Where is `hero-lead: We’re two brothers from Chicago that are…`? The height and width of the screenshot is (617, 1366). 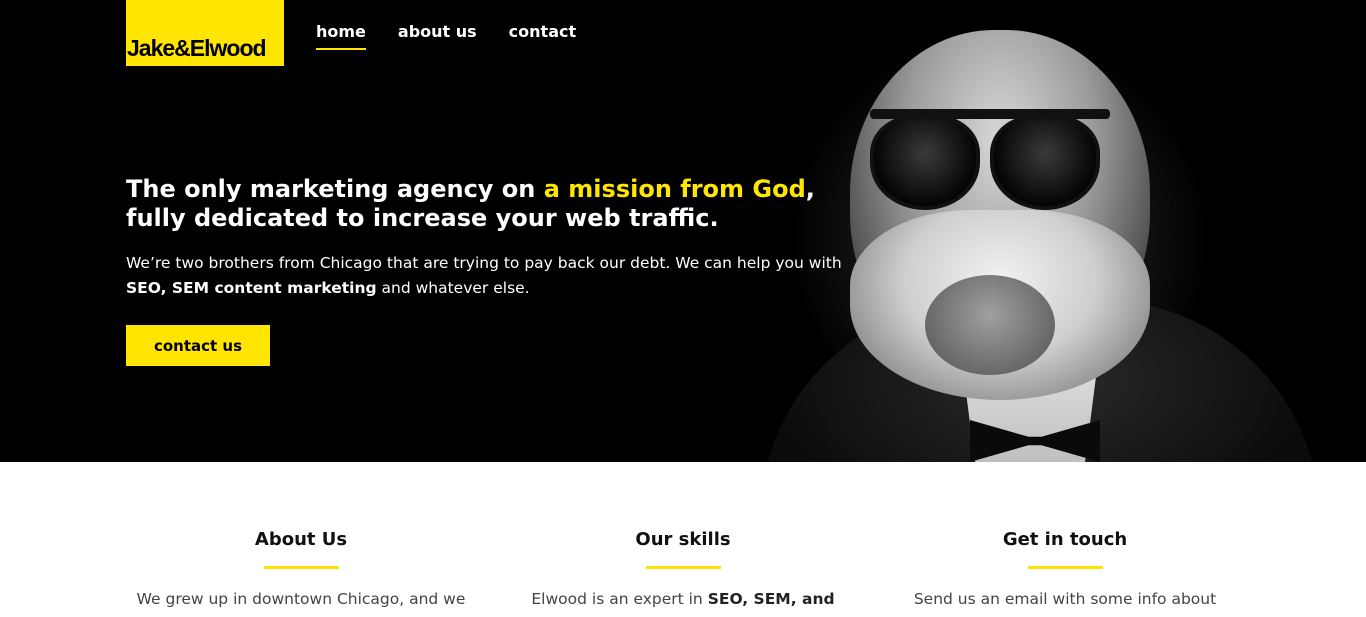 hero-lead: We’re two brothers from Chicago that are… is located at coordinates (486, 276).